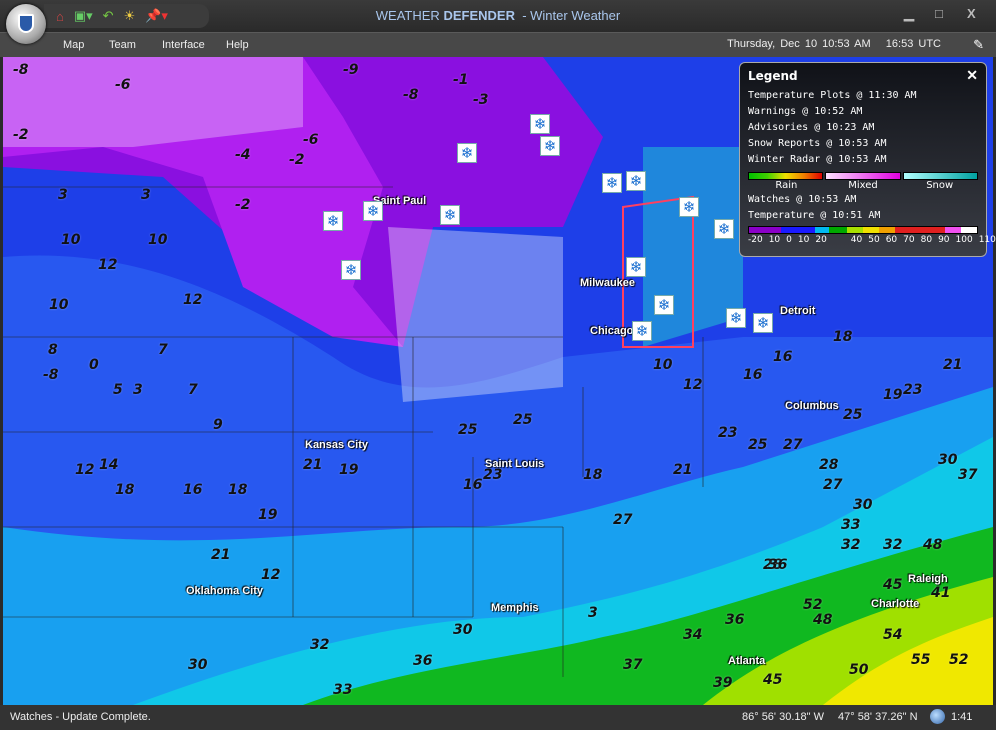 The height and width of the screenshot is (730, 996). What do you see at coordinates (814, 215) in the screenshot?
I see `legend-row: Temperature @ 10:51 AM` at bounding box center [814, 215].